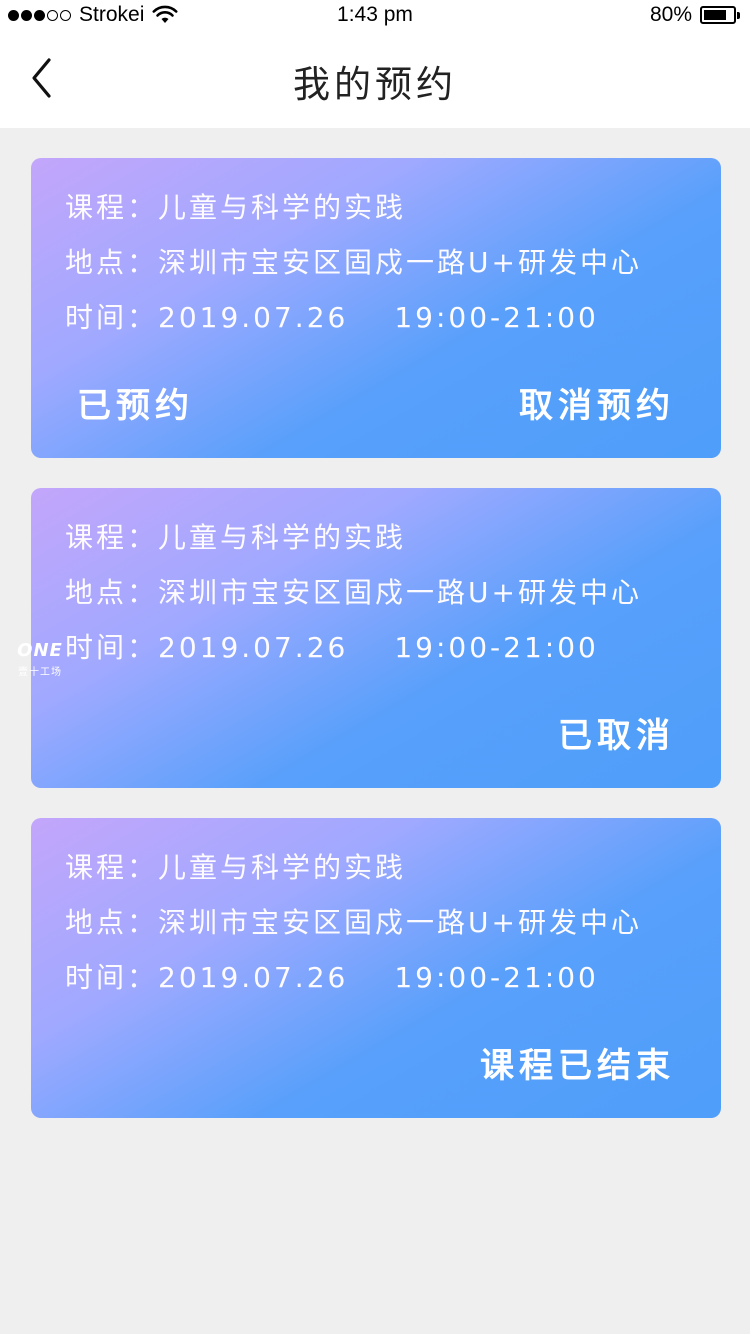  I want to click on watermark-subtext: 壹十工场, so click(40, 672).